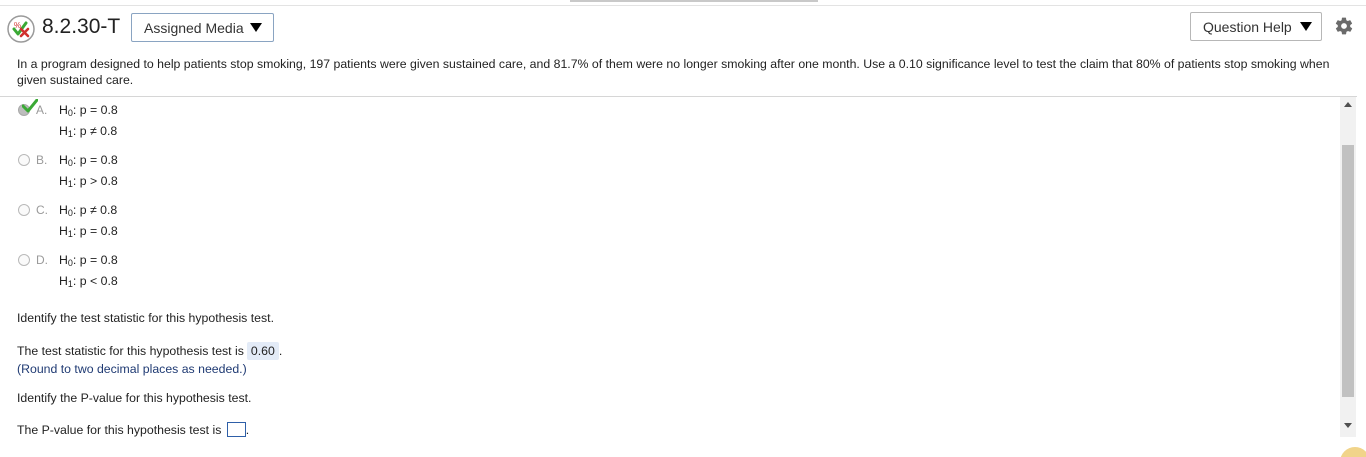  Describe the element at coordinates (236, 429) in the screenshot. I see `p-value-input` at that location.